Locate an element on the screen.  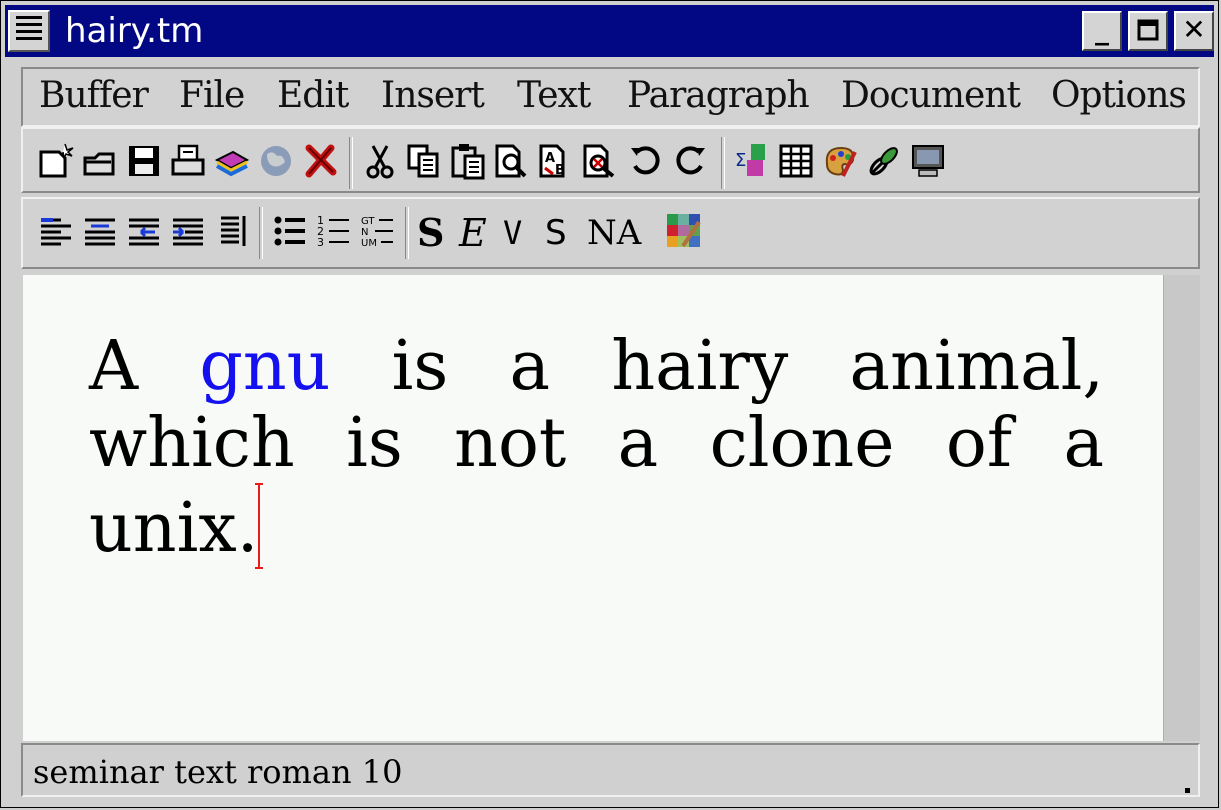
open-folder-icon is located at coordinates (100, 161).